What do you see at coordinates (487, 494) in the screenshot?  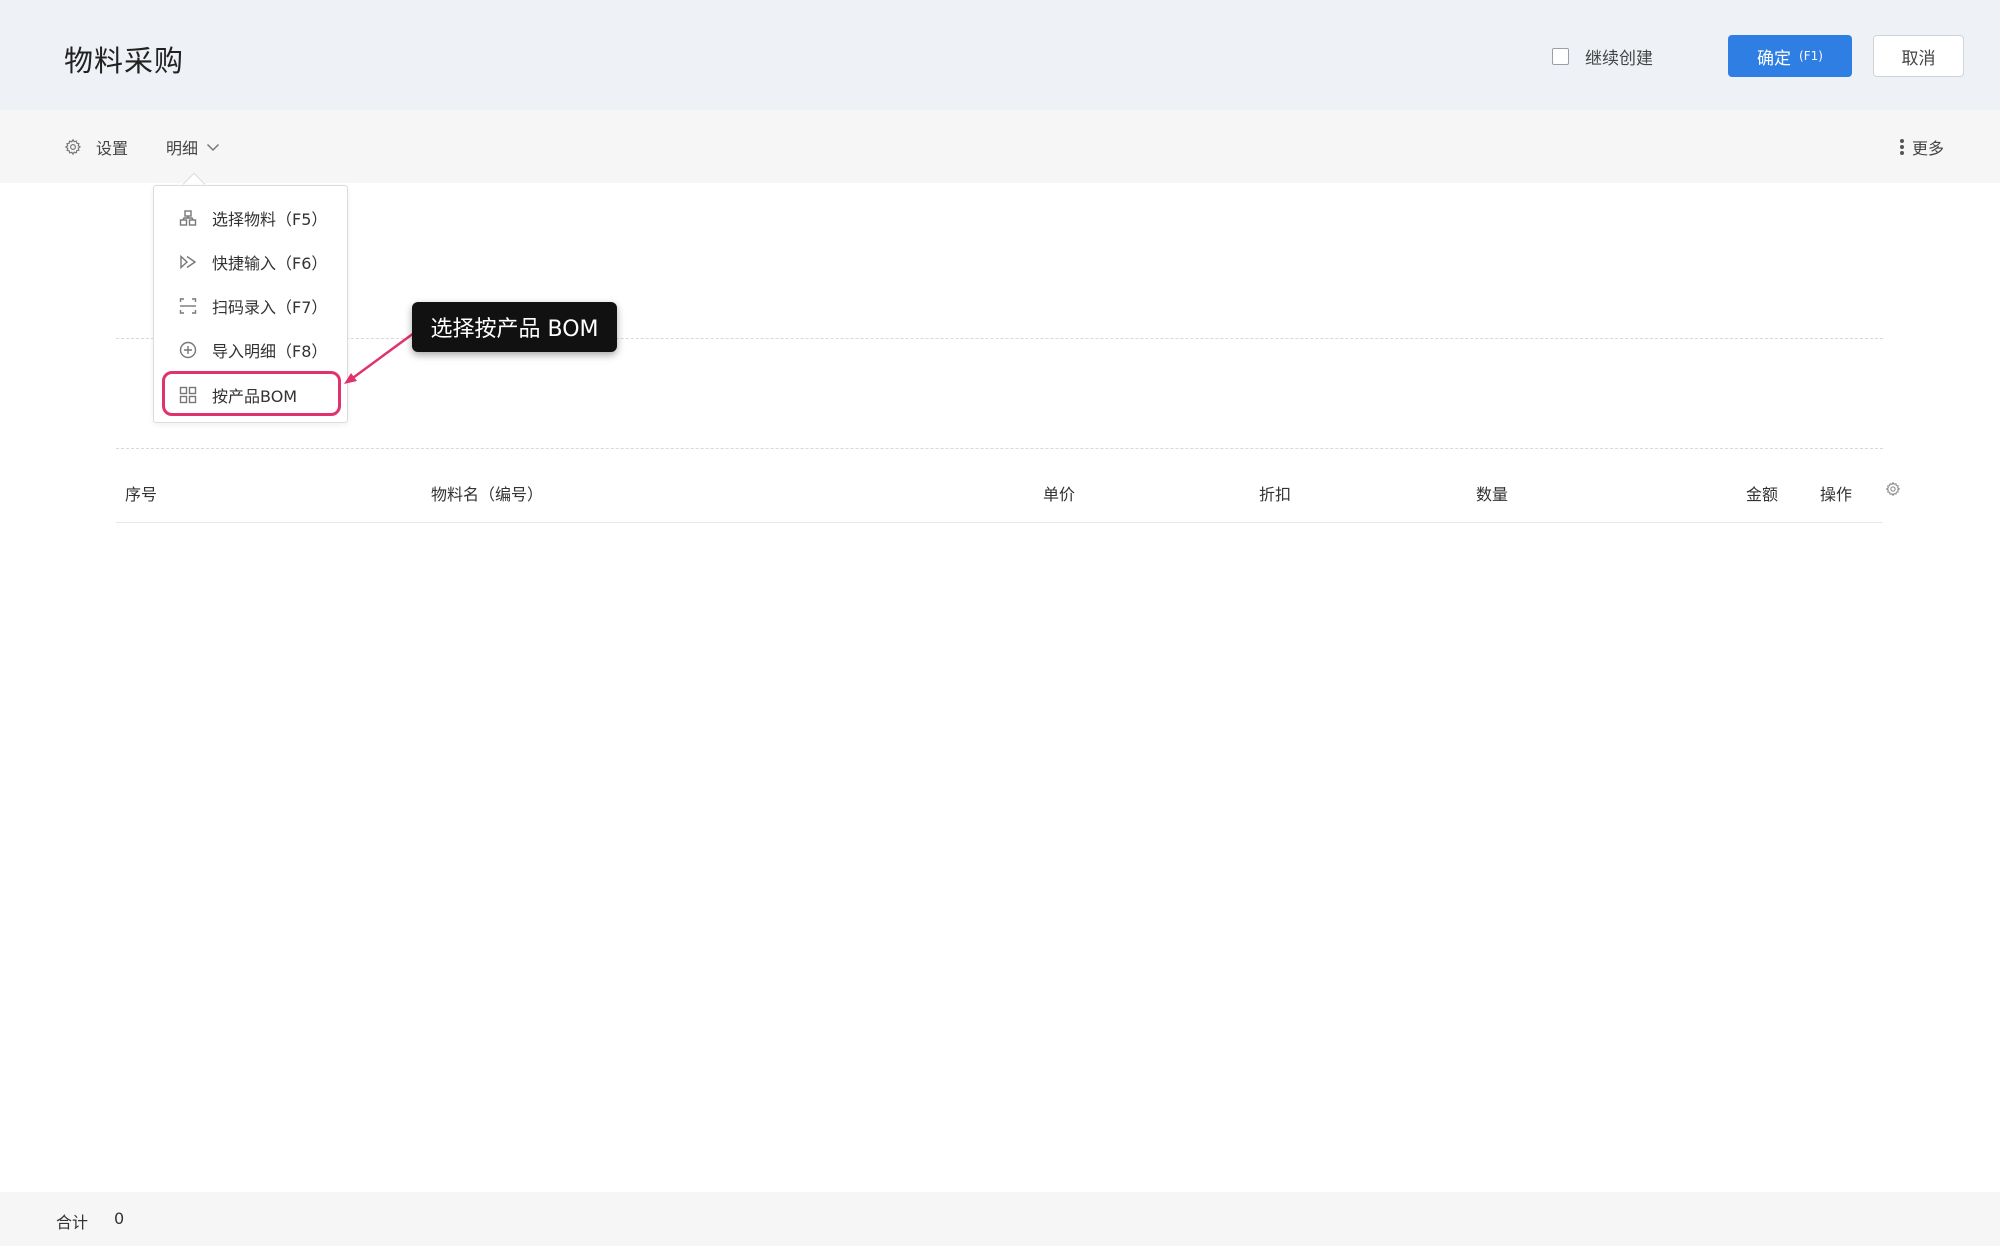 I see `column-header: 物料名（编号）` at bounding box center [487, 494].